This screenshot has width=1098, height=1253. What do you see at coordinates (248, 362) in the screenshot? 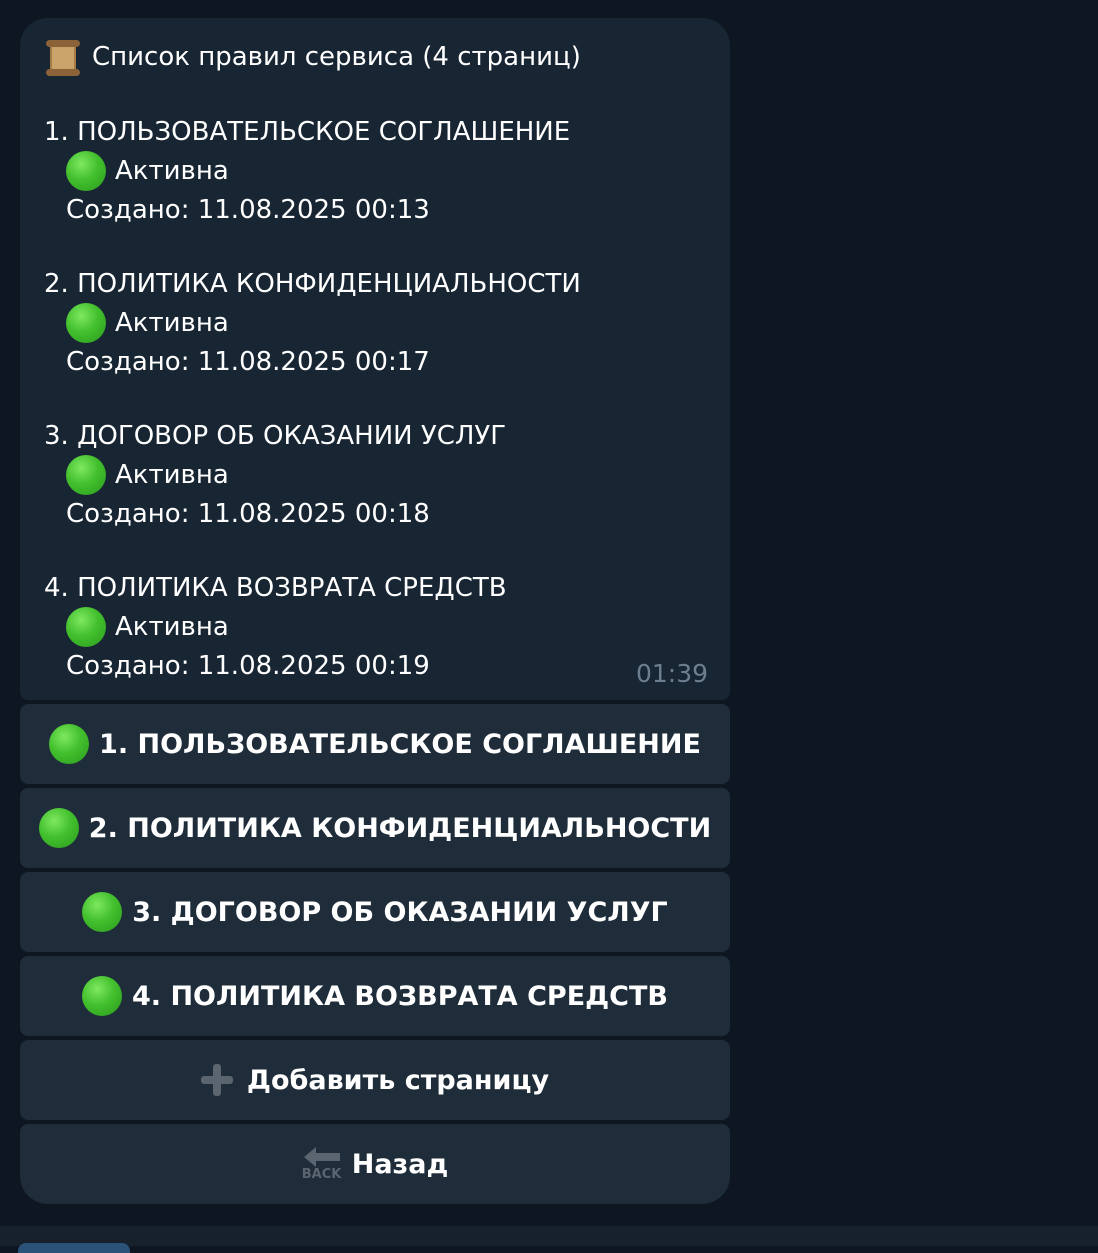
I see `rule-created: Создано: 11.08.2025 00:17` at bounding box center [248, 362].